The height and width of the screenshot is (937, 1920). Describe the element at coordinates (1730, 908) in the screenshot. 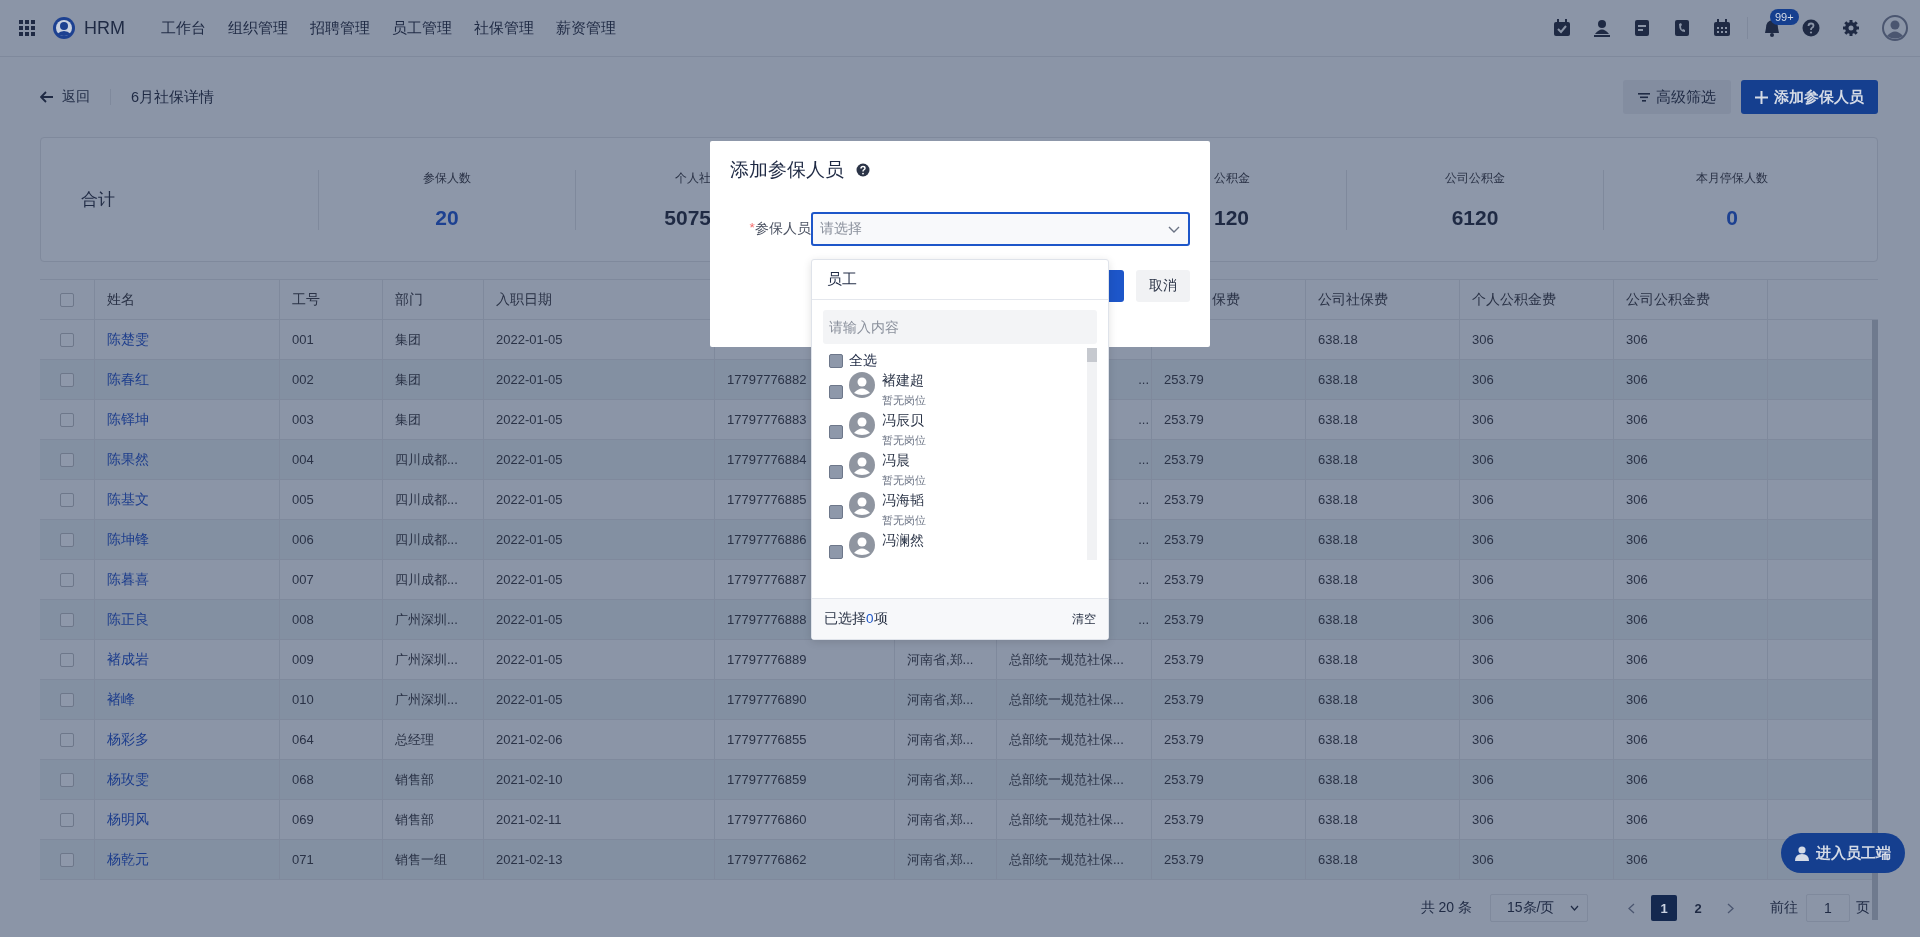

I see `chevron-right-icon` at that location.